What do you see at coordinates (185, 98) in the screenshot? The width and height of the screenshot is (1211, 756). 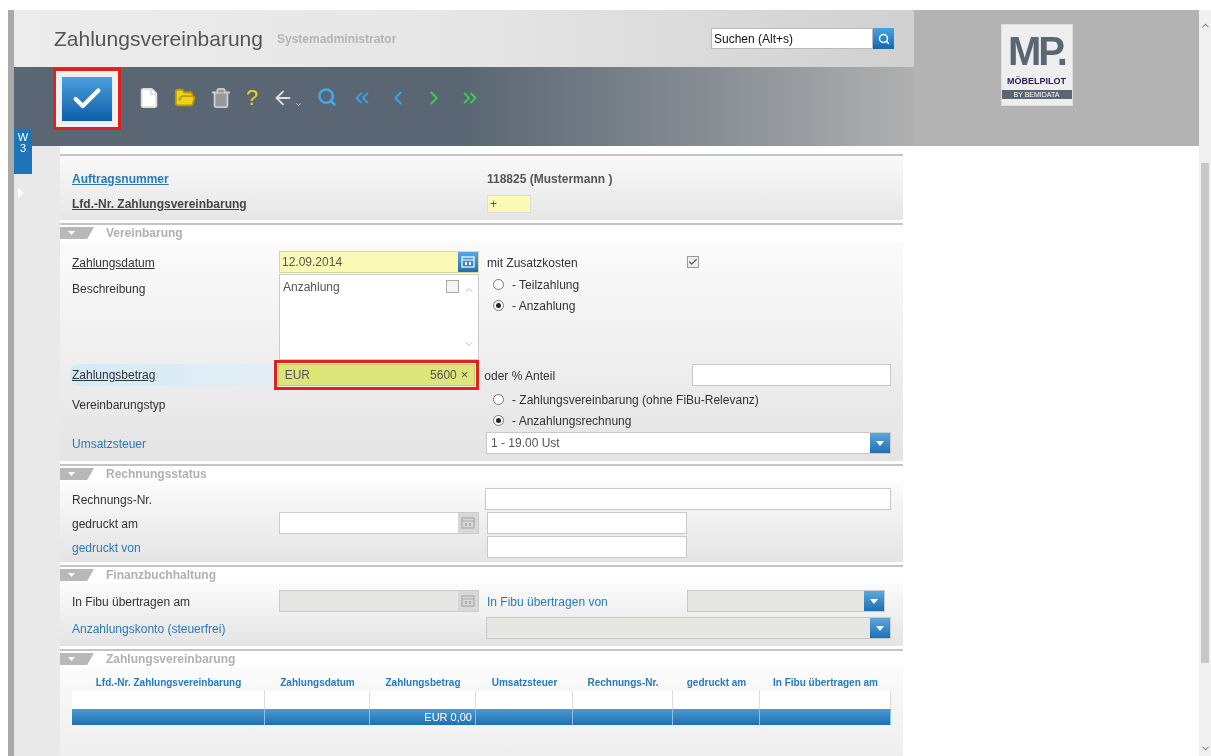 I see `folder-icon` at bounding box center [185, 98].